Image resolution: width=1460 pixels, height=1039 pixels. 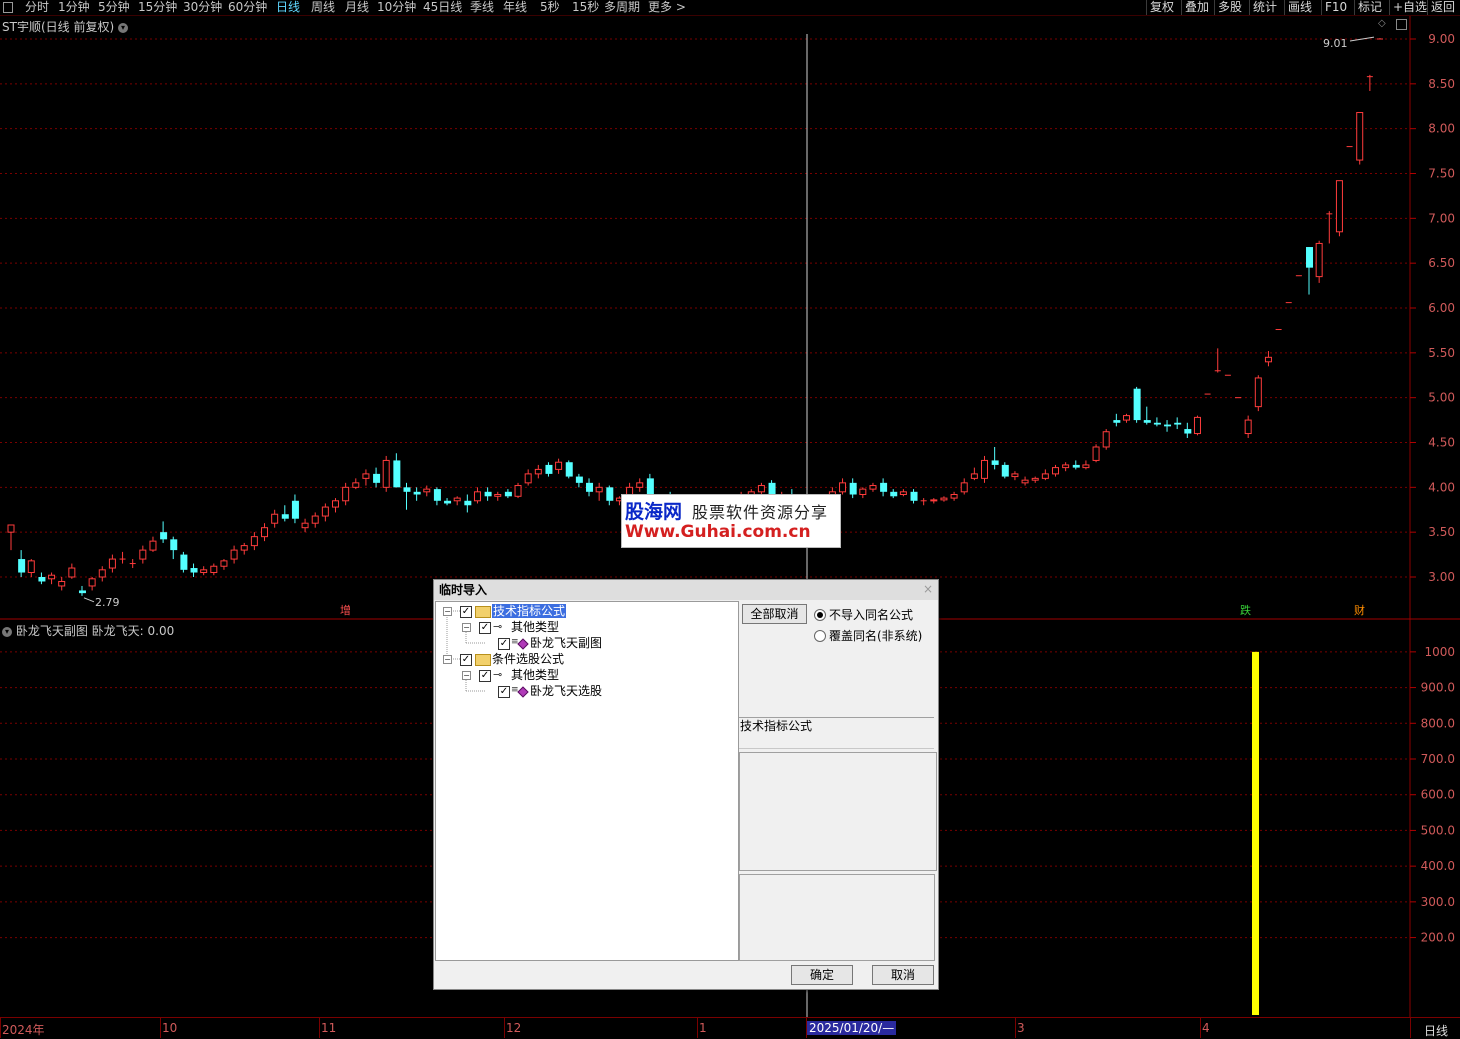 I want to click on radio-overwrite, so click(x=820, y=636).